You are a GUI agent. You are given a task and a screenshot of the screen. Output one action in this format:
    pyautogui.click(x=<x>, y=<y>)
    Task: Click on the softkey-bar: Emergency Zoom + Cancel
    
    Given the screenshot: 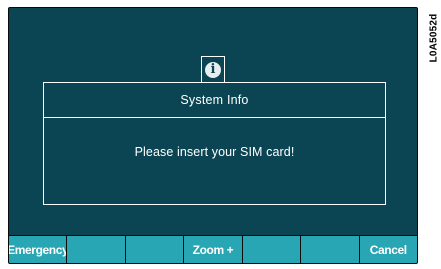 What is the action you would take?
    pyautogui.click(x=213, y=249)
    